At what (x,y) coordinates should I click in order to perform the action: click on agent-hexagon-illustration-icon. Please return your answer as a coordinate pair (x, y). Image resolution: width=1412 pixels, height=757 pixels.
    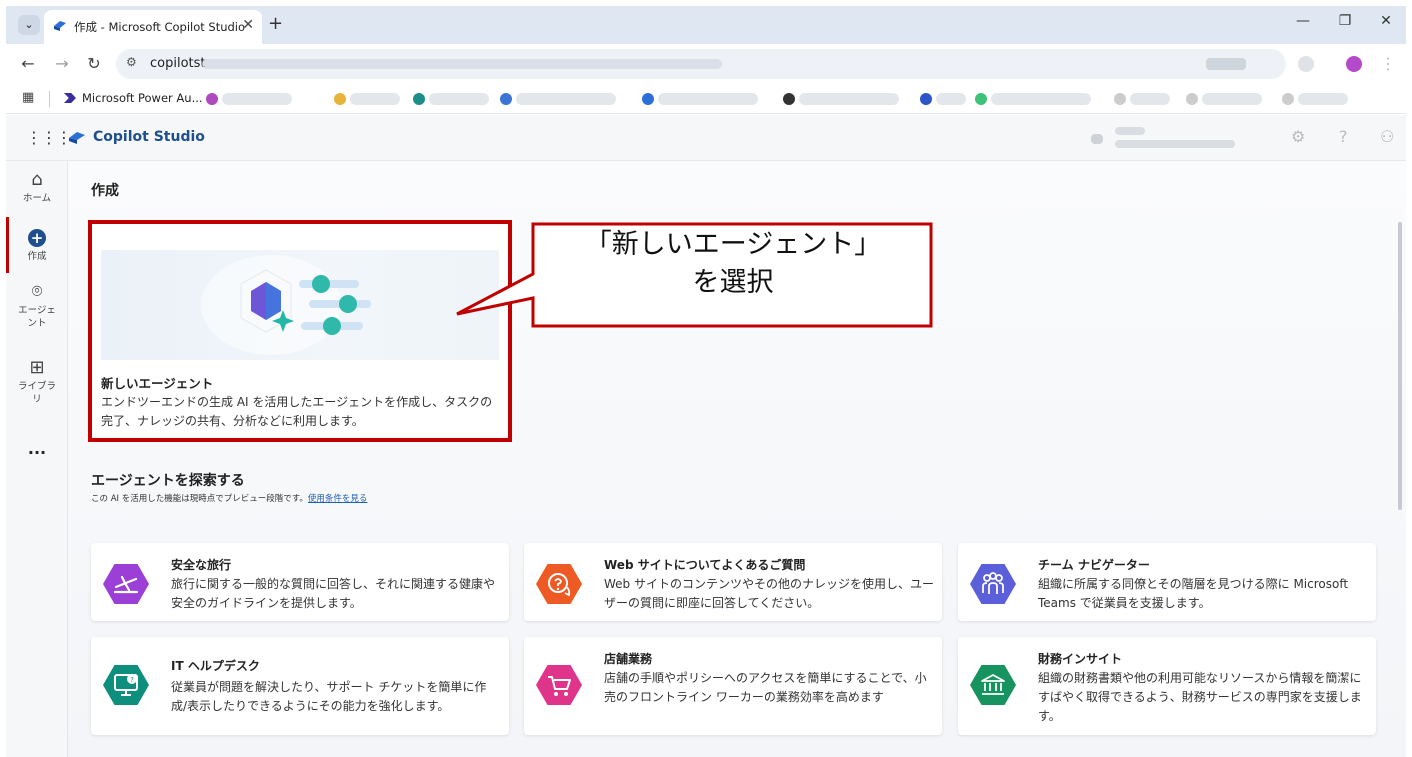
    Looking at the image, I should click on (286, 305).